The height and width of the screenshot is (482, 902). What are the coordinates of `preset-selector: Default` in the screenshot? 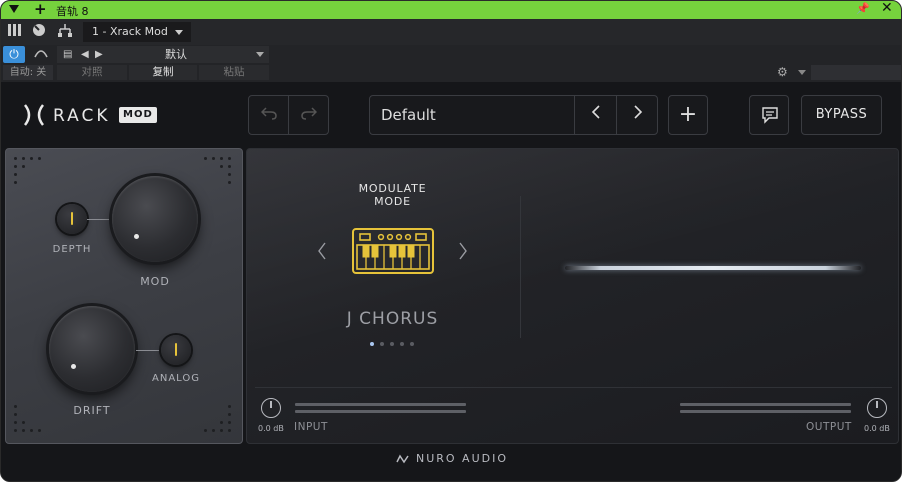 It's located at (513, 115).